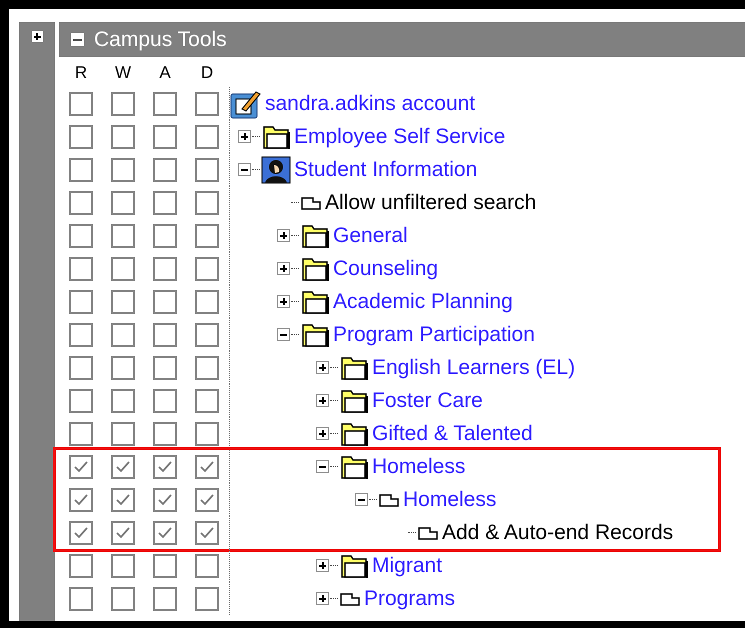 This screenshot has width=745, height=628. What do you see at coordinates (385, 268) in the screenshot?
I see `tree-link: Counseling` at bounding box center [385, 268].